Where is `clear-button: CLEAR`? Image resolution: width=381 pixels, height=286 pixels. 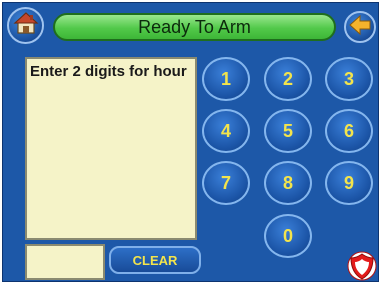 clear-button: CLEAR is located at coordinates (155, 260).